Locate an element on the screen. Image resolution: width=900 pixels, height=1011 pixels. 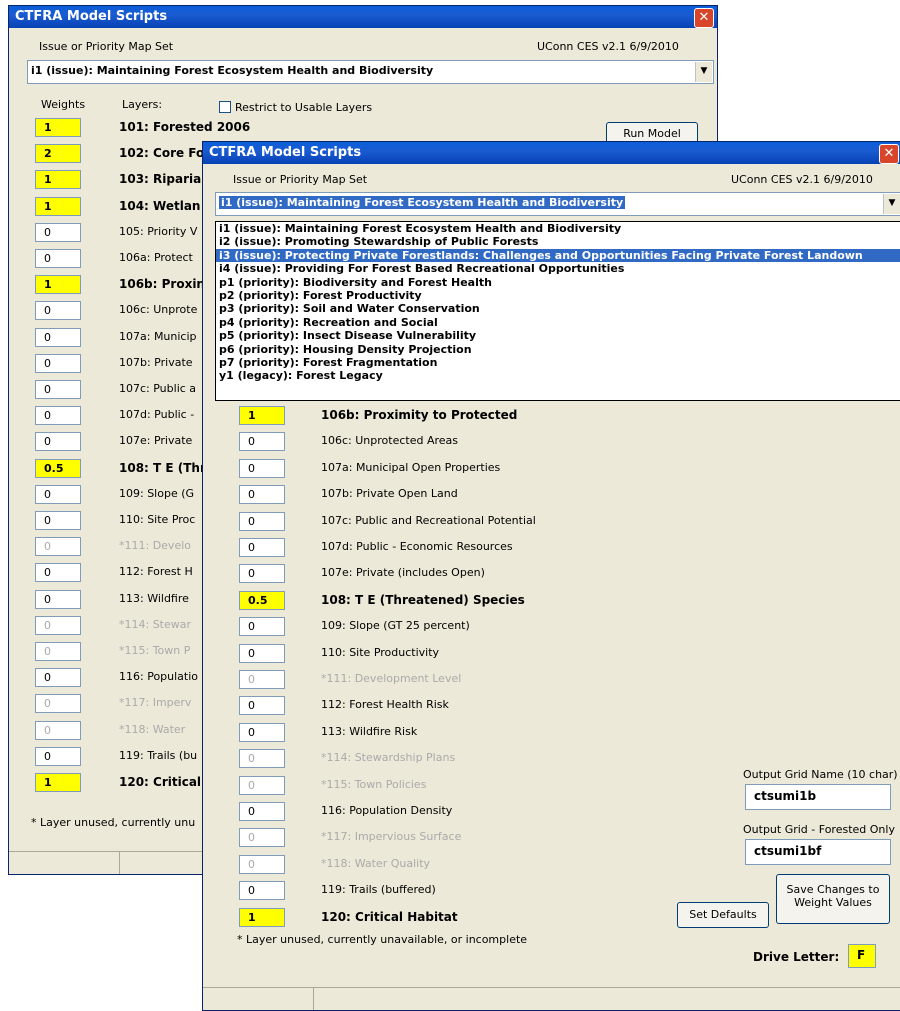
back-layers-header: Layers: is located at coordinates (142, 104).